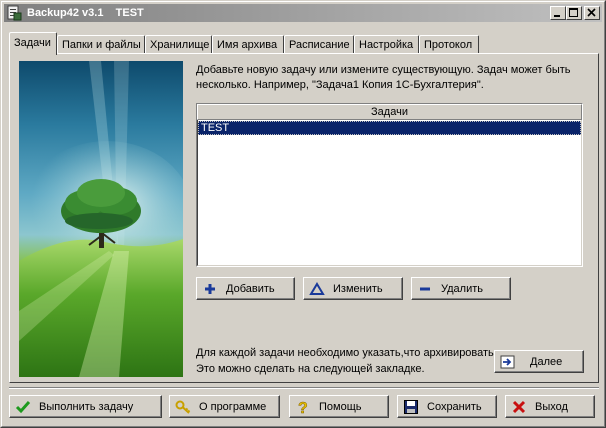 The height and width of the screenshot is (428, 606). Describe the element at coordinates (546, 361) in the screenshot. I see `next-label: Далее` at that location.